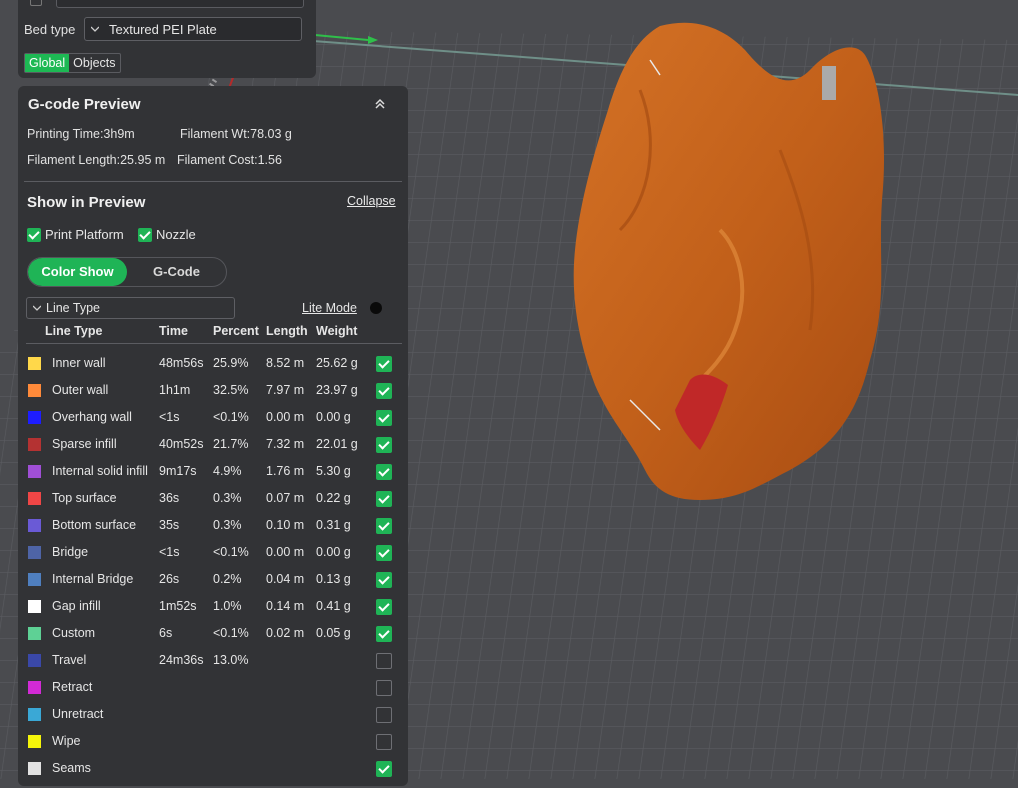  Describe the element at coordinates (166, 633) in the screenshot. I see `line-type-time: 6s` at that location.